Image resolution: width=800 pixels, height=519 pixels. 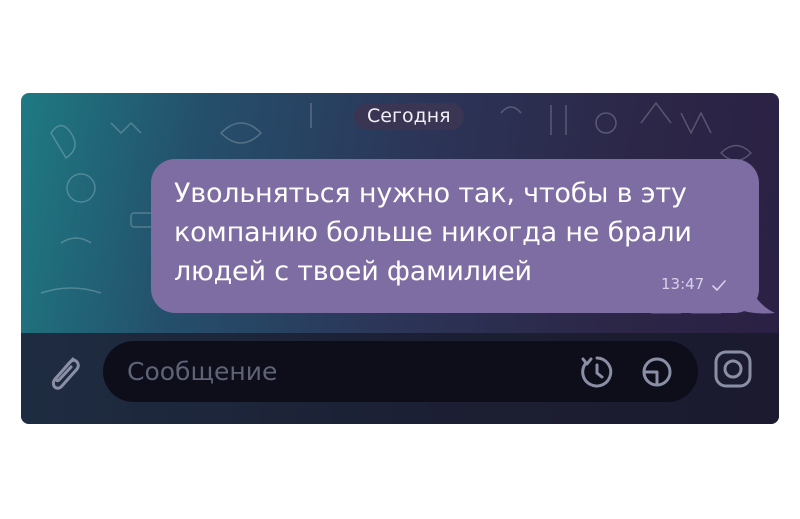 What do you see at coordinates (353, 271) in the screenshot?
I see `message-line: людей с твоей фамилией` at bounding box center [353, 271].